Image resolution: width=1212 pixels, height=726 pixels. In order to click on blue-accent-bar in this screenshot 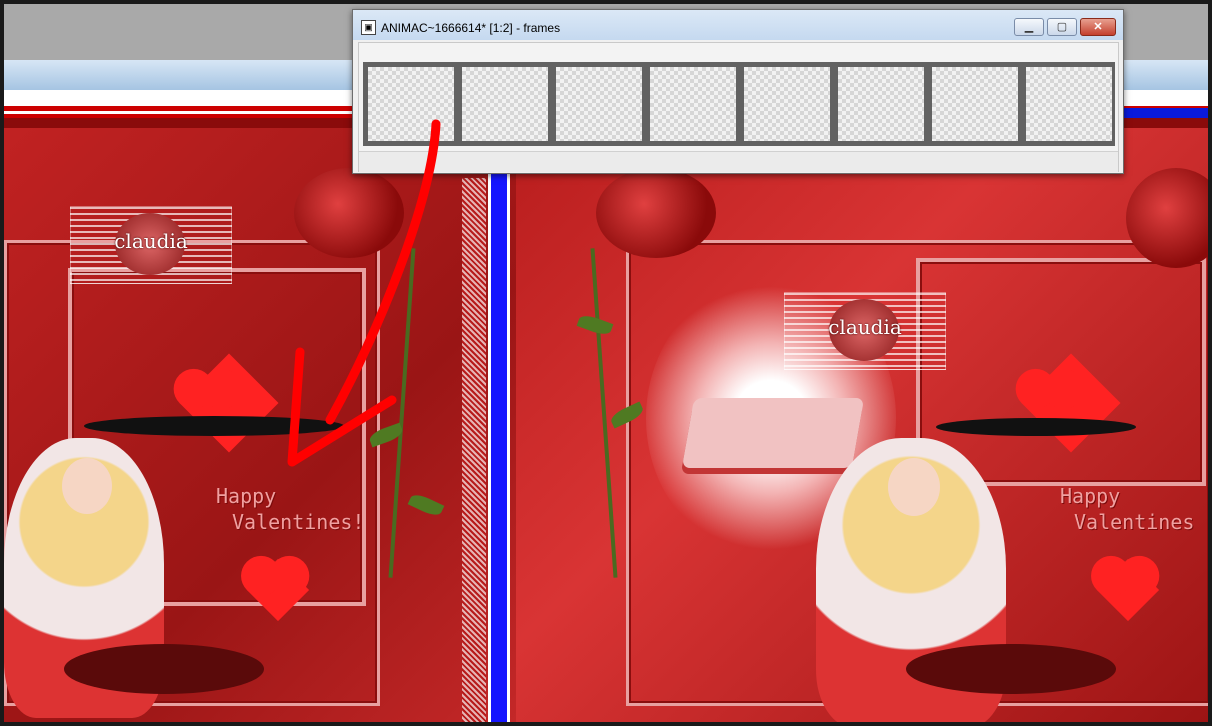, I will do `click(1166, 113)`.